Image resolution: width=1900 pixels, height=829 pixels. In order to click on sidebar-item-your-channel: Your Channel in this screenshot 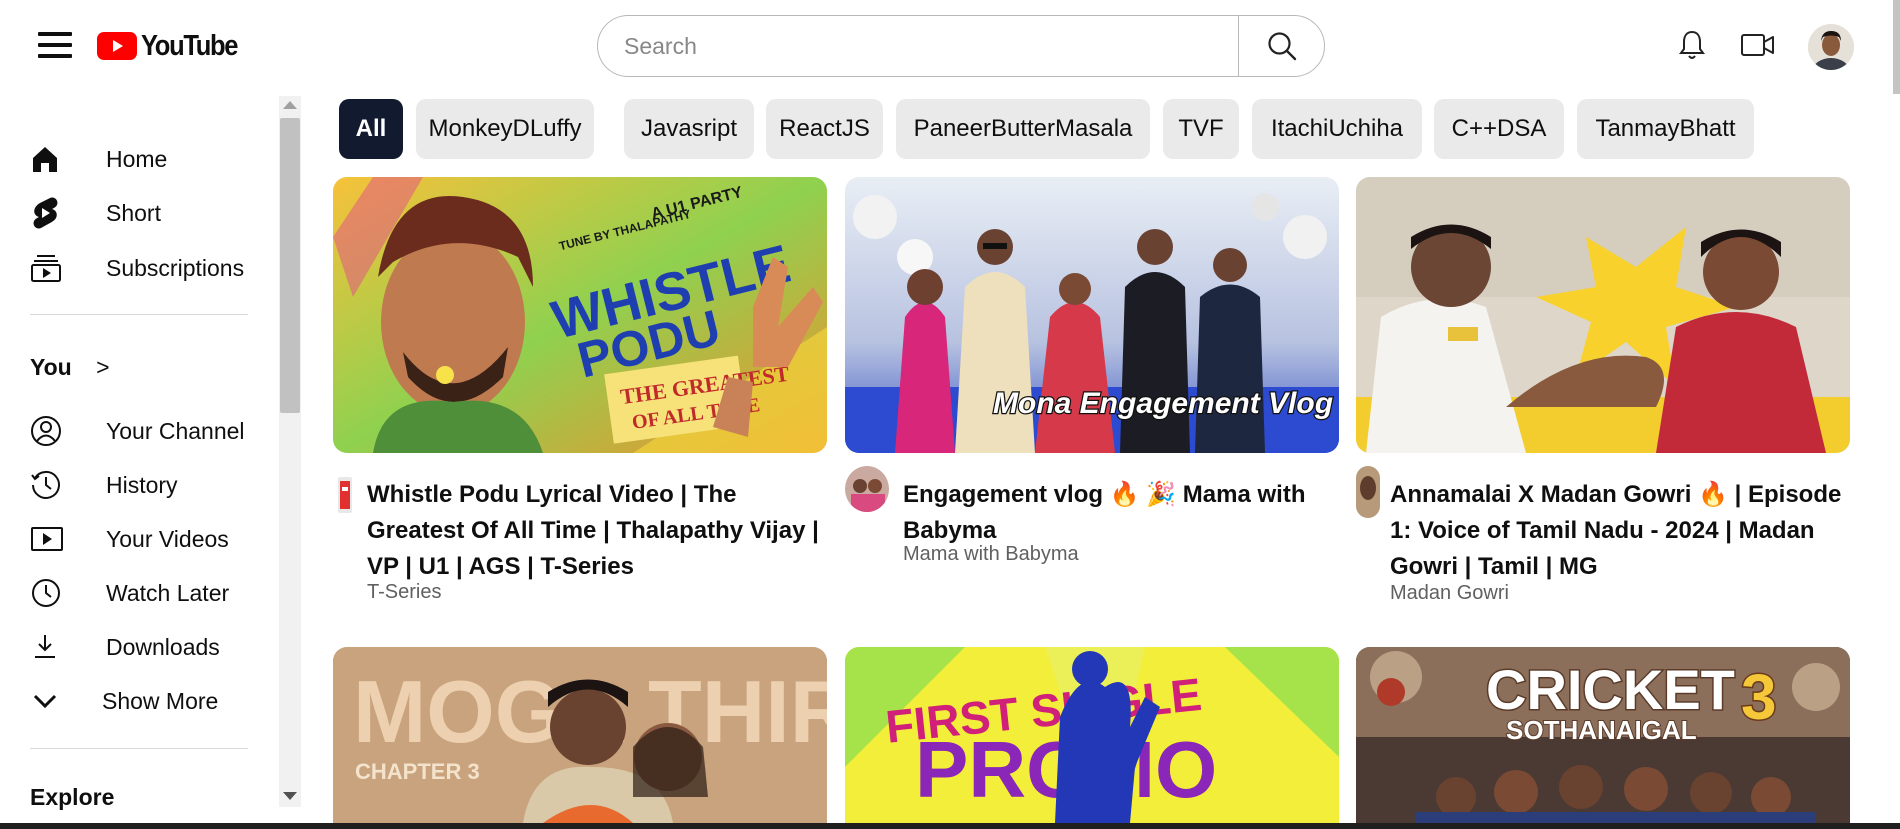, I will do `click(150, 431)`.